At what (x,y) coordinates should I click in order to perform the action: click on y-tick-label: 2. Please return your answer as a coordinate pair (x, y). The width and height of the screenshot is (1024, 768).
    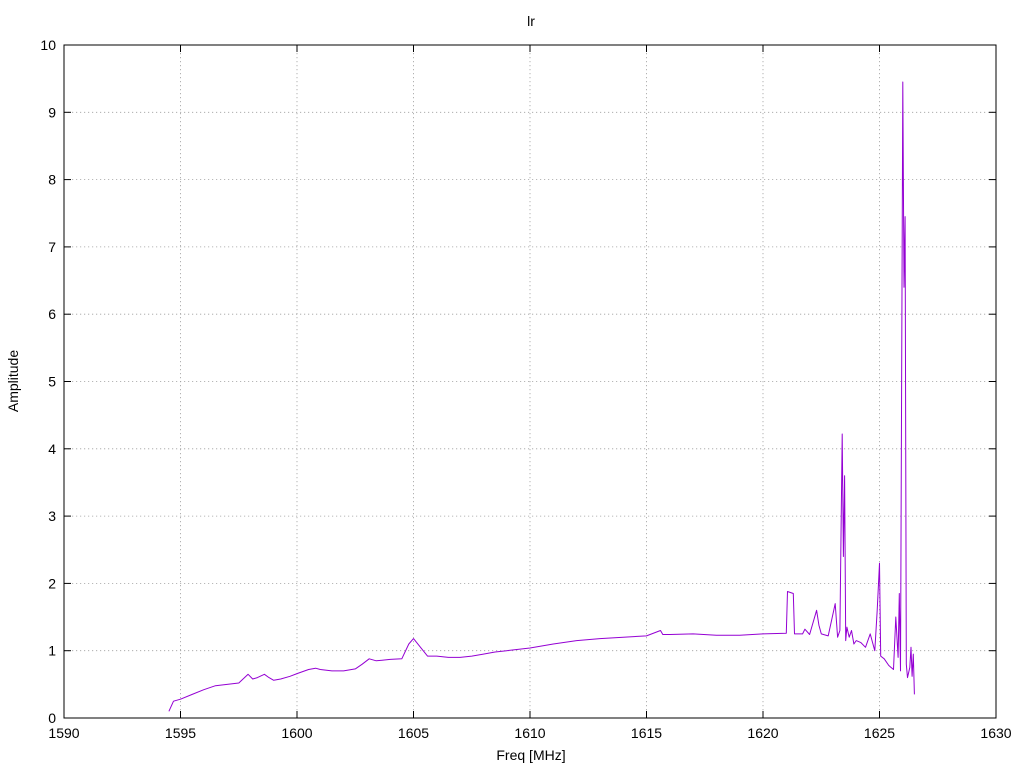
    Looking at the image, I should click on (52, 583).